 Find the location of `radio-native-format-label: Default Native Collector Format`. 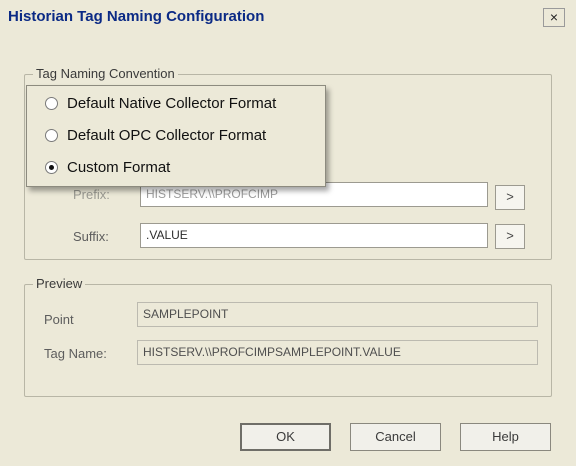

radio-native-format-label: Default Native Collector Format is located at coordinates (172, 103).